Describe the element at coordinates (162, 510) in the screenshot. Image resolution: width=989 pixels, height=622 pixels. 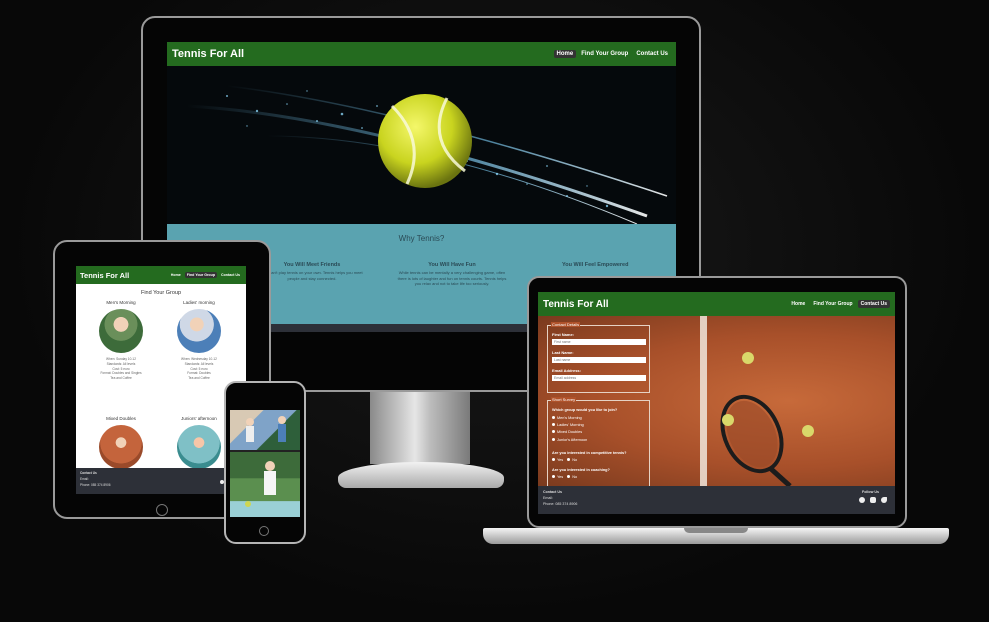
I see `tablet-home-button` at that location.